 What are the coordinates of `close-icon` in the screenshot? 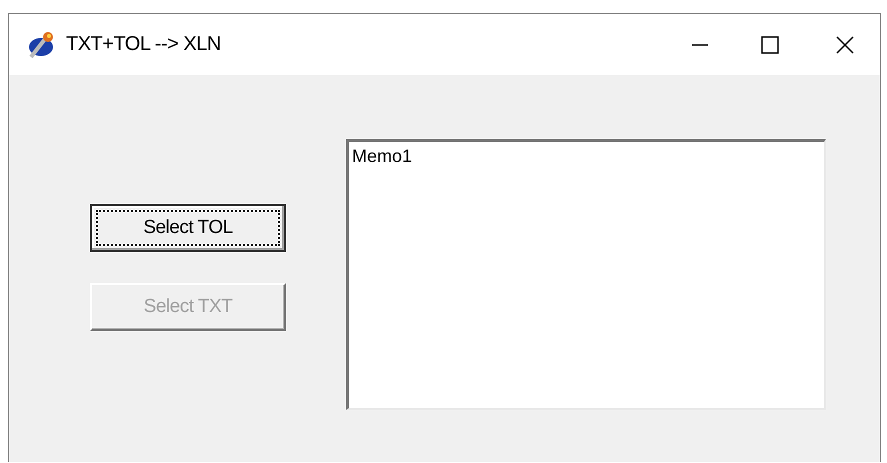 It's located at (845, 44).